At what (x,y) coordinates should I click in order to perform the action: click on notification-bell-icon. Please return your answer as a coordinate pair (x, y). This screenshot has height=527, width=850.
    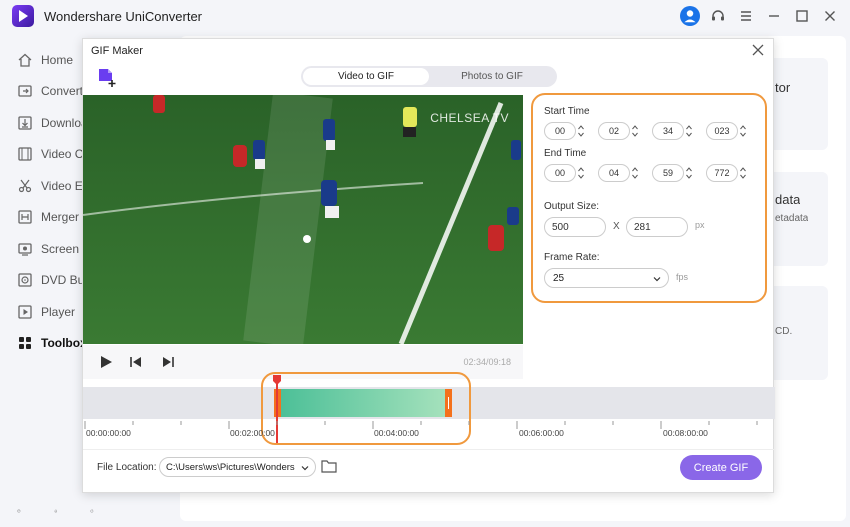
    Looking at the image, I should click on (56, 511).